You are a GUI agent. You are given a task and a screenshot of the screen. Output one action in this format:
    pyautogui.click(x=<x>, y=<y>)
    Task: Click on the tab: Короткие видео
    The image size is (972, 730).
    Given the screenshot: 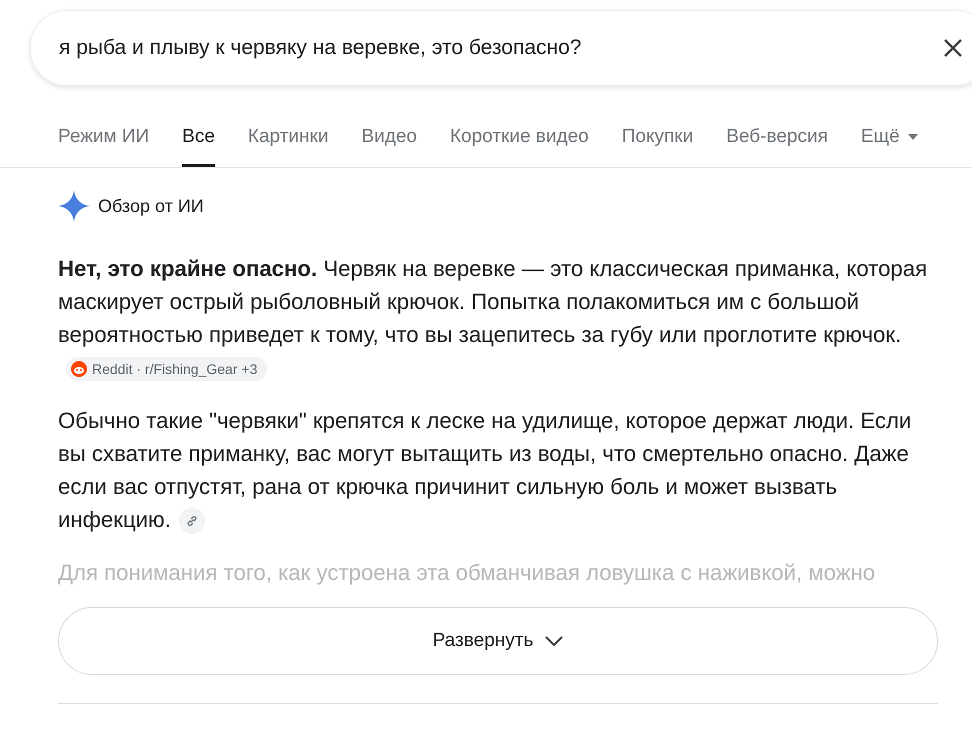 What is the action you would take?
    pyautogui.click(x=519, y=146)
    